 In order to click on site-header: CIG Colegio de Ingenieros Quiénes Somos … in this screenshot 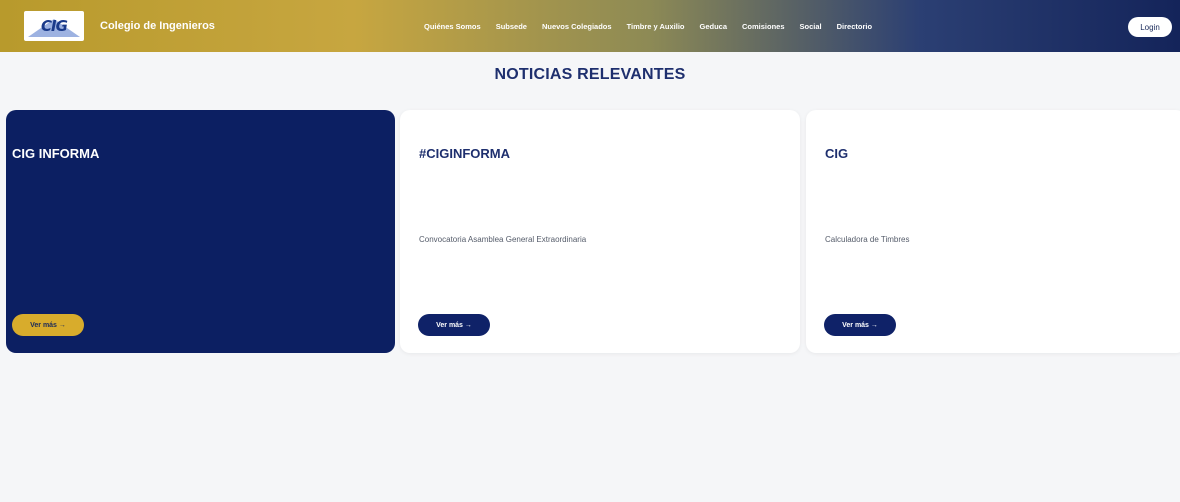, I will do `click(590, 26)`.